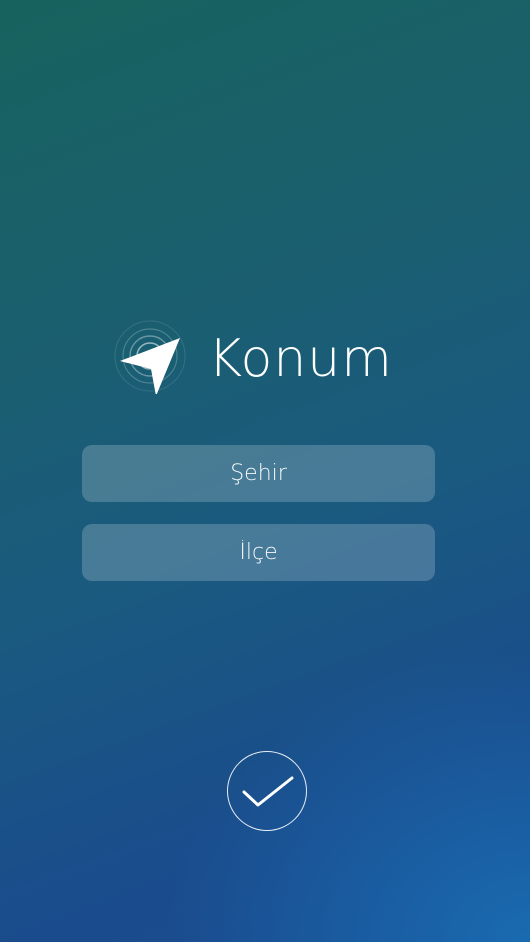  I want to click on district-field, so click(258, 552).